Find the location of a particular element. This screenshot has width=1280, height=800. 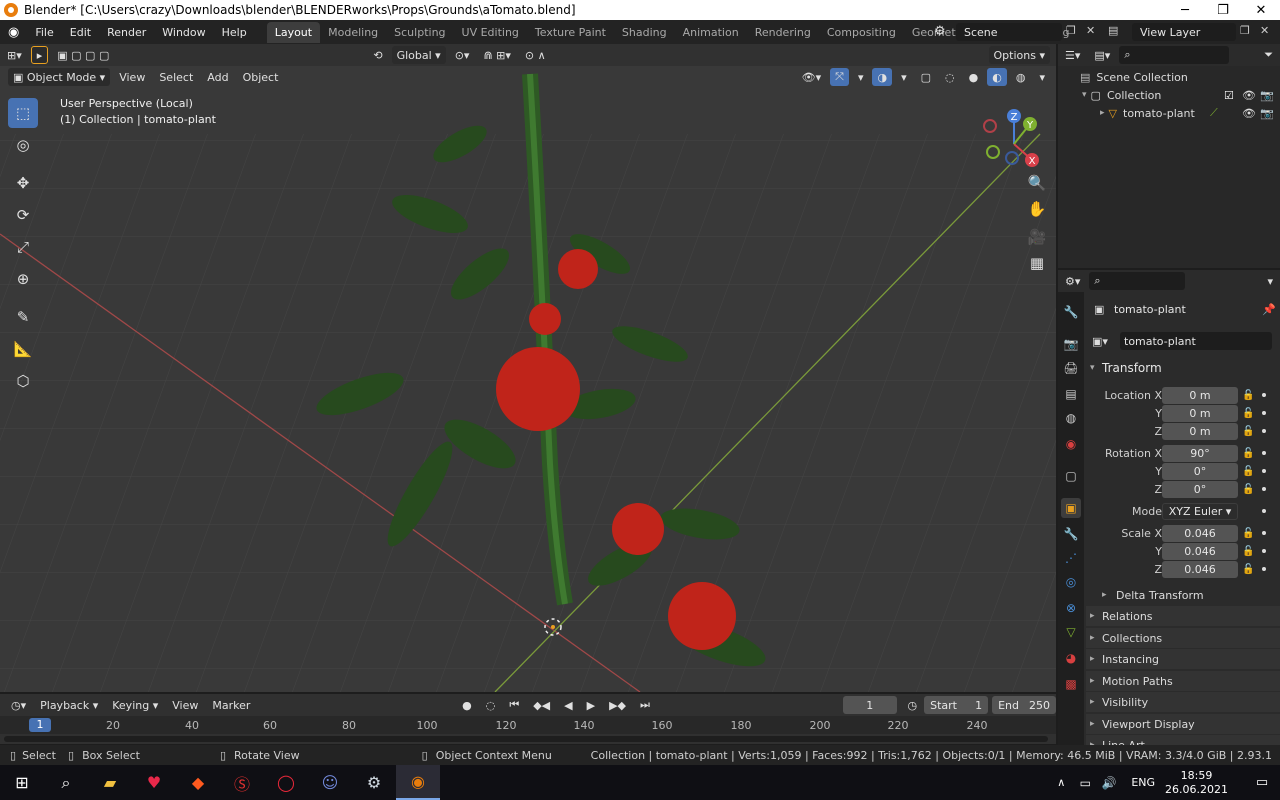

filter-icon: ⏷ is located at coordinates (1268, 55).